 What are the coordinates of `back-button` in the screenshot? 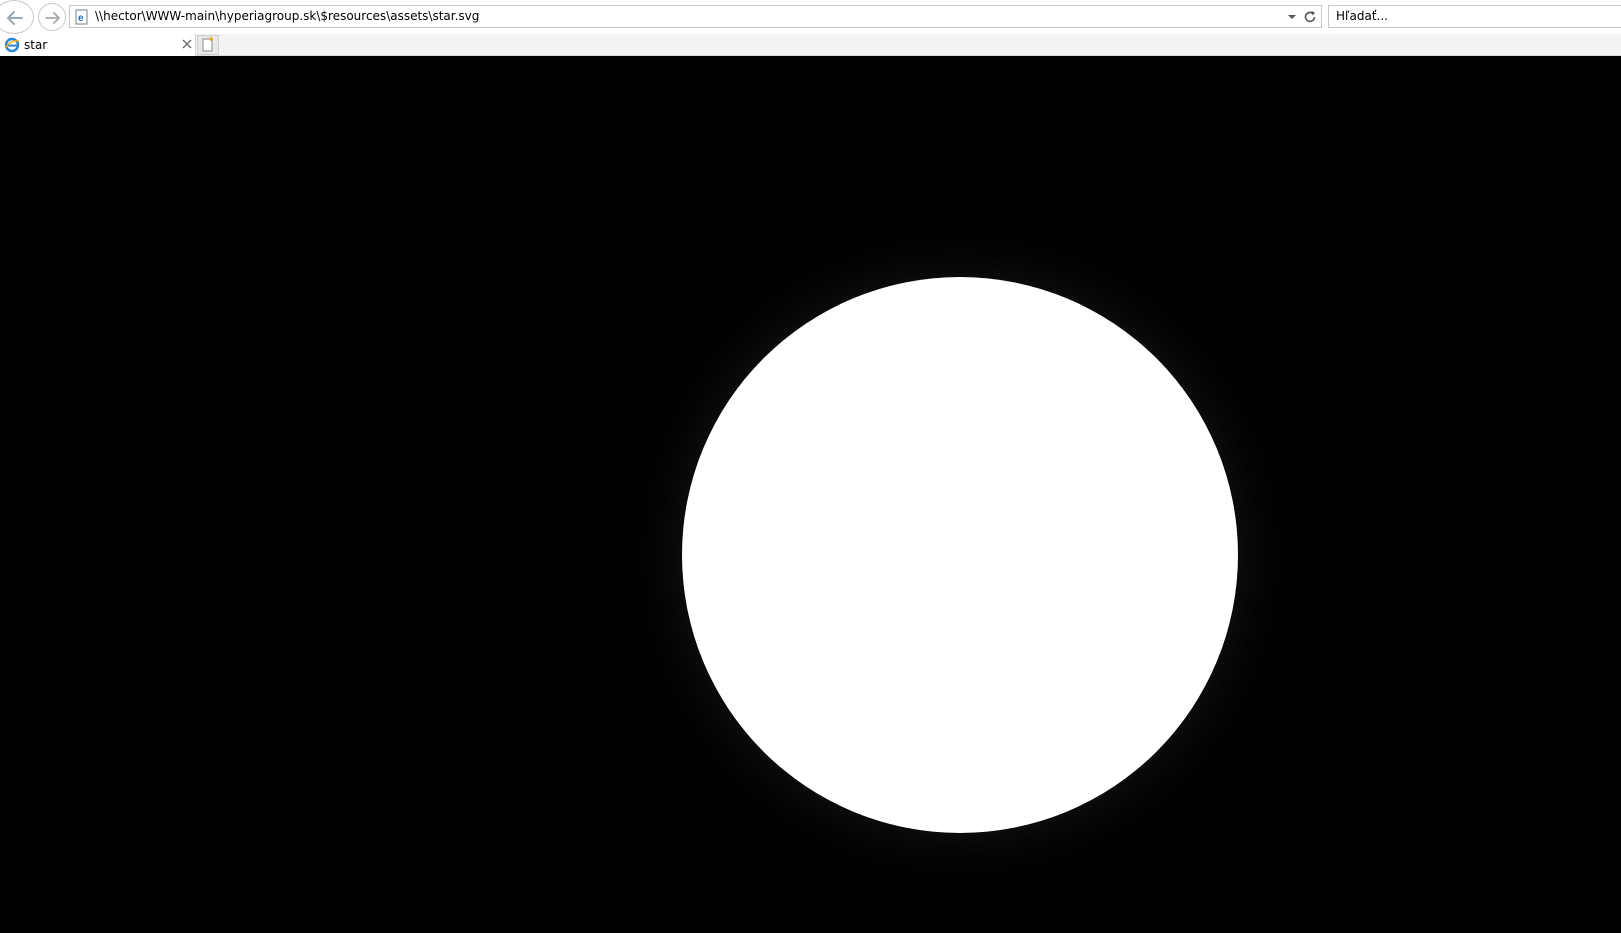 It's located at (17, 17).